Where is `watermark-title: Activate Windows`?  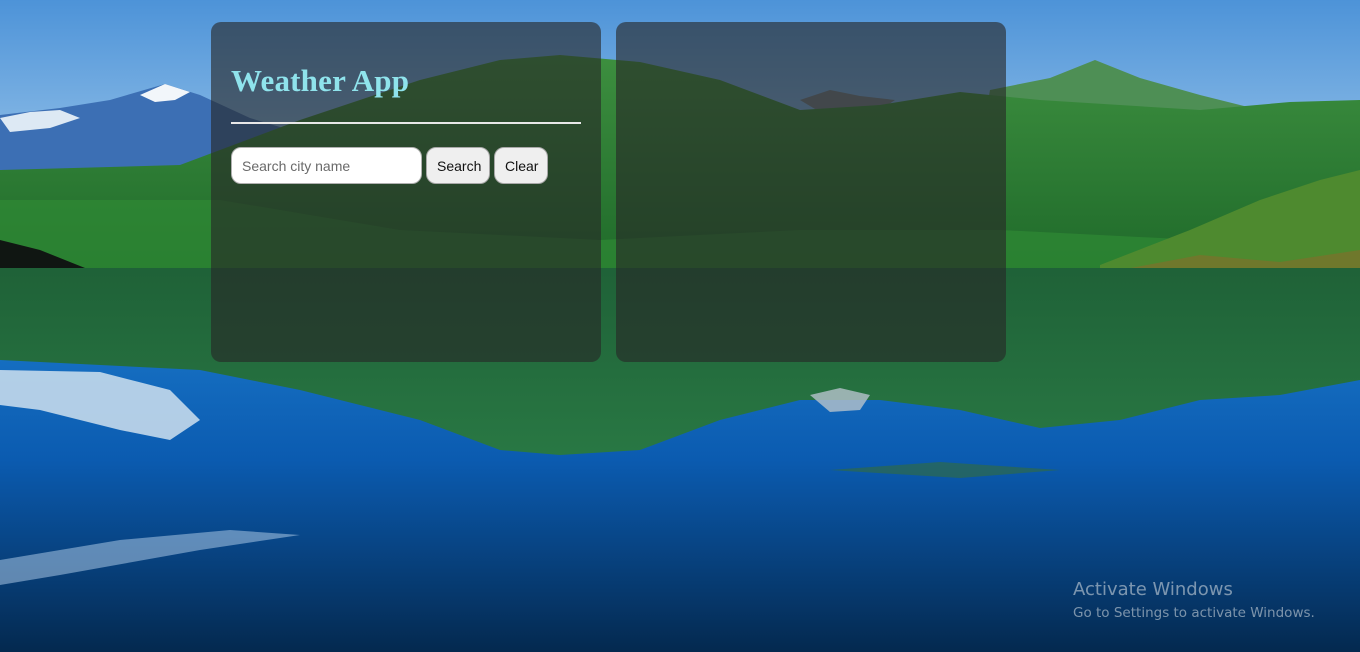 watermark-title: Activate Windows is located at coordinates (1153, 589).